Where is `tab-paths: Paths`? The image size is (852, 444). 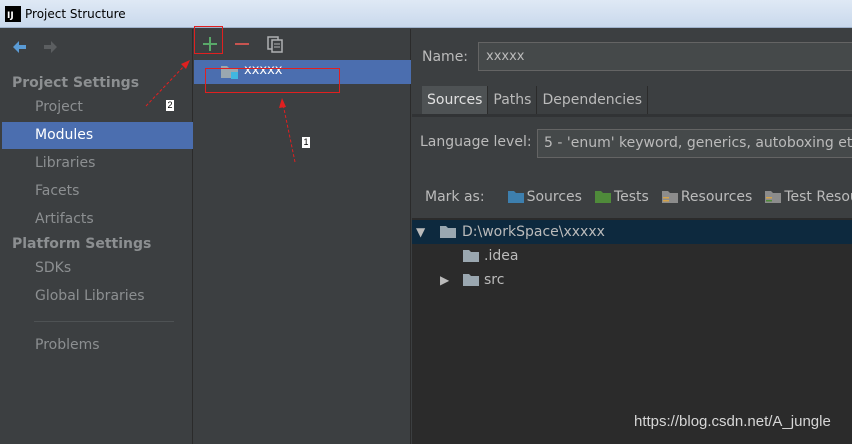 tab-paths: Paths is located at coordinates (513, 100).